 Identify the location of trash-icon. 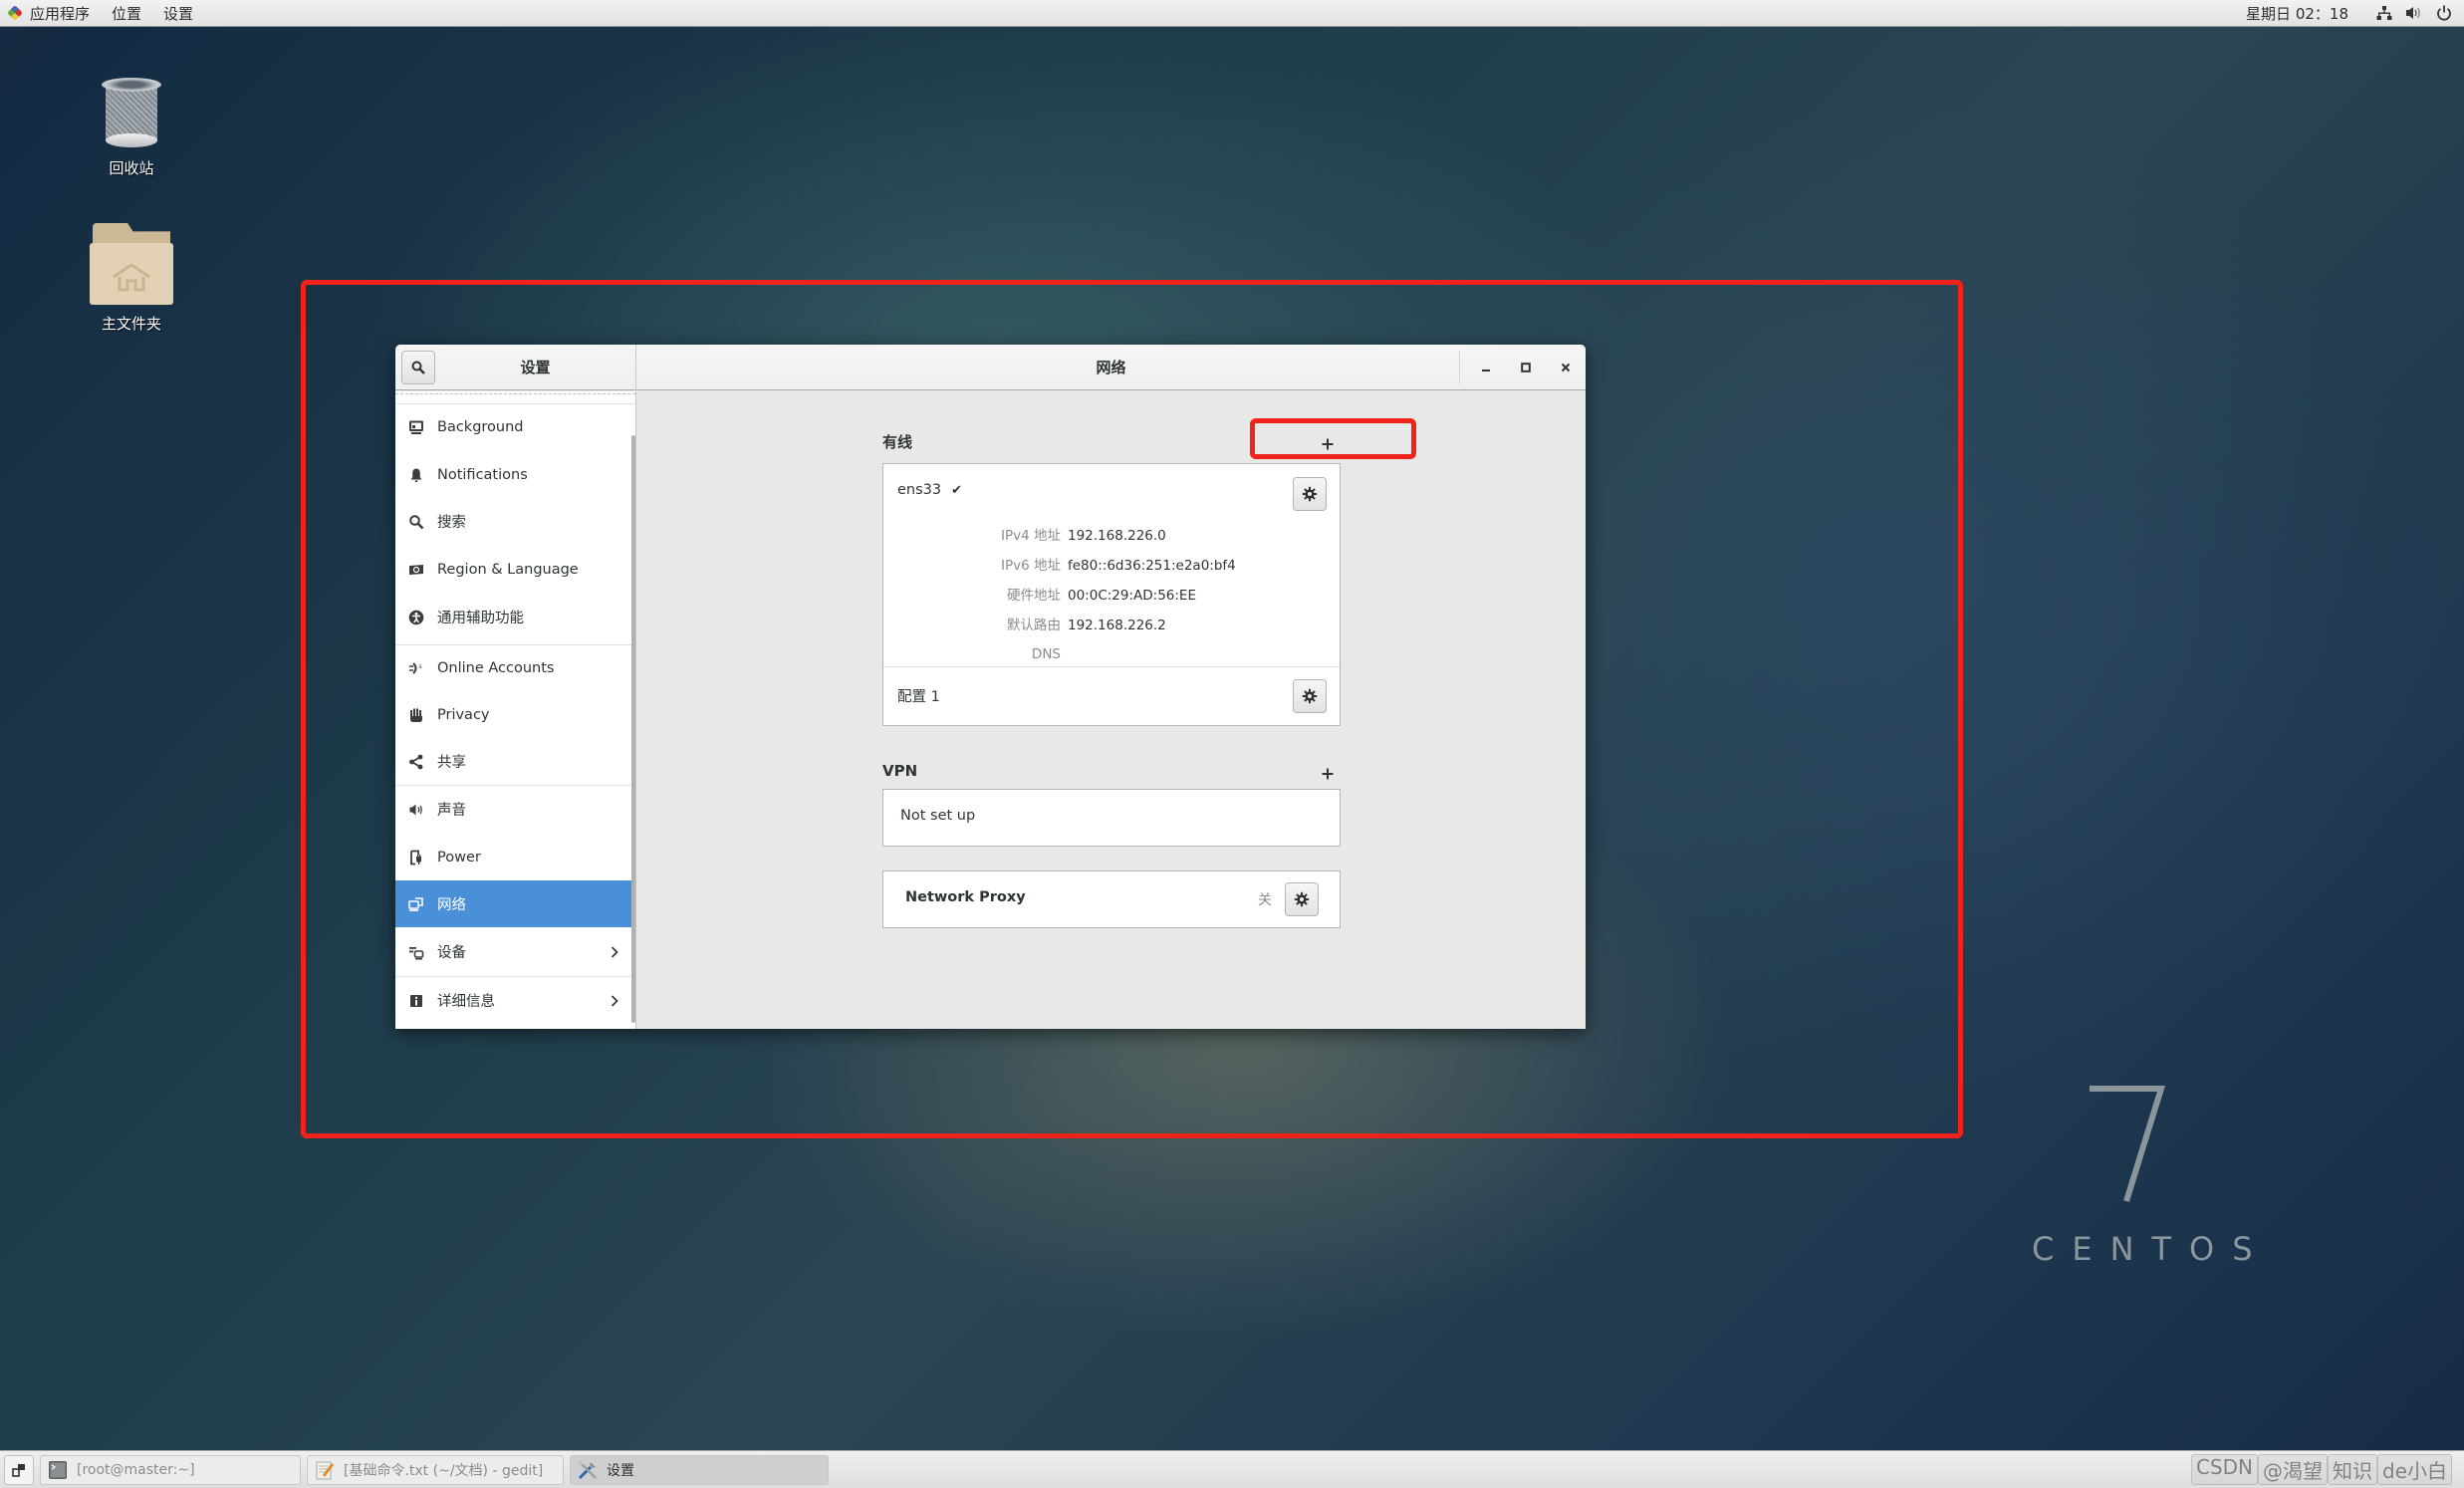
(131, 113).